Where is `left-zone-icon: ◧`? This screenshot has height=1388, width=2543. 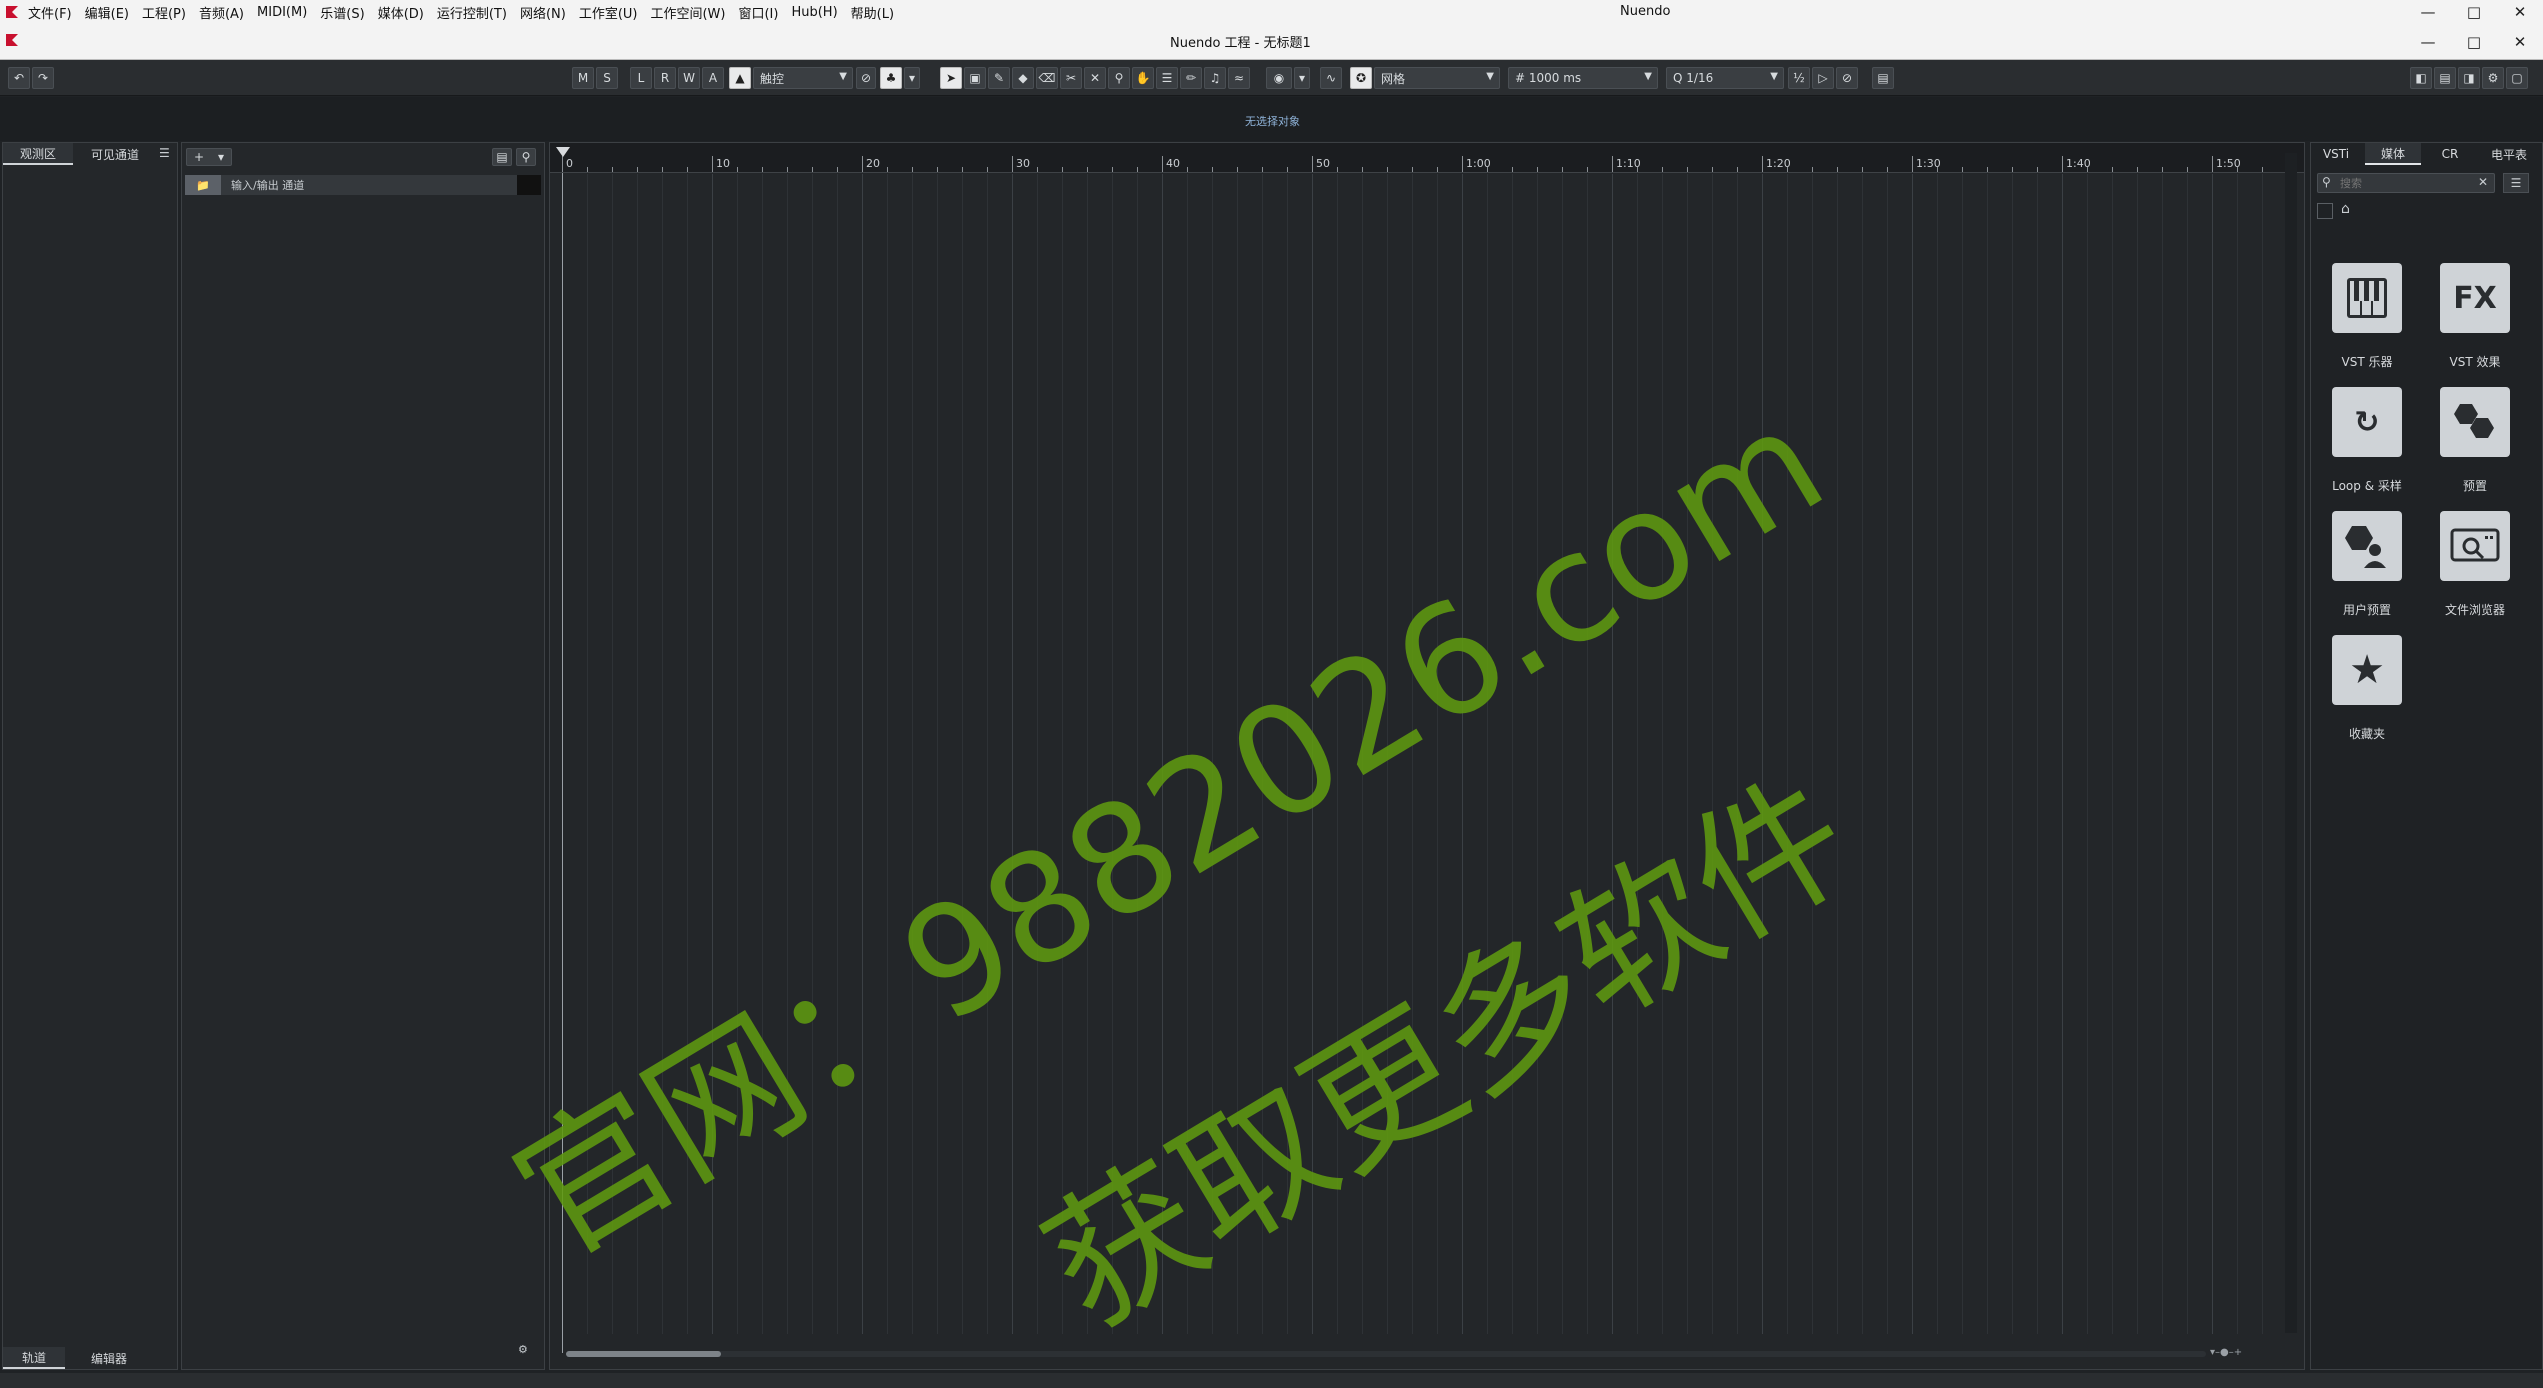
left-zone-icon: ◧ is located at coordinates (2421, 78).